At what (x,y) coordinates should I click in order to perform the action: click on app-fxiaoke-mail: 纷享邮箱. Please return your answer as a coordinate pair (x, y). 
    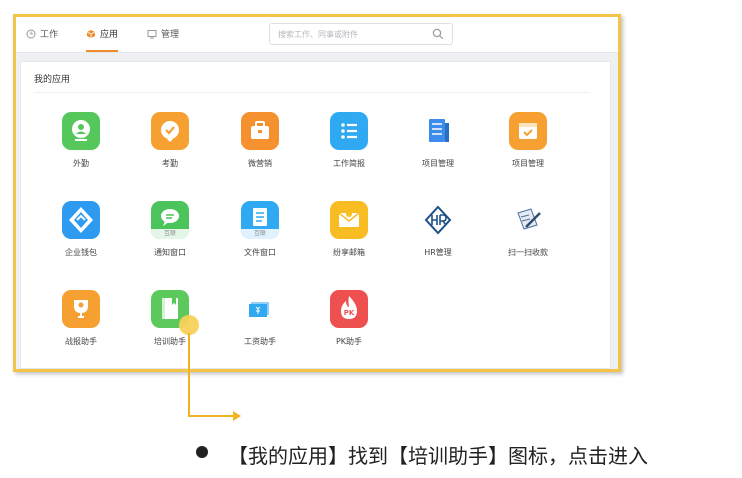
    Looking at the image, I should click on (349, 229).